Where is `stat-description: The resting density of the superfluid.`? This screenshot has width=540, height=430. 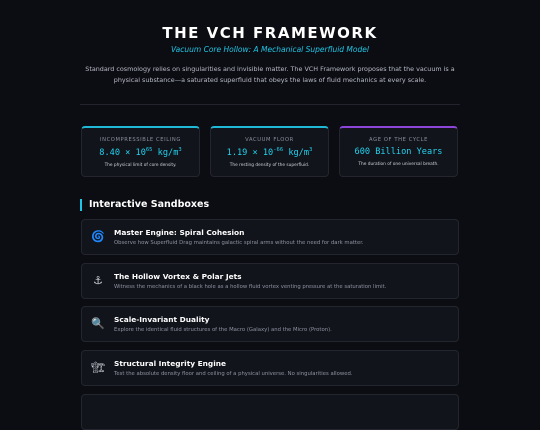
stat-description: The resting density of the superfluid. is located at coordinates (269, 165).